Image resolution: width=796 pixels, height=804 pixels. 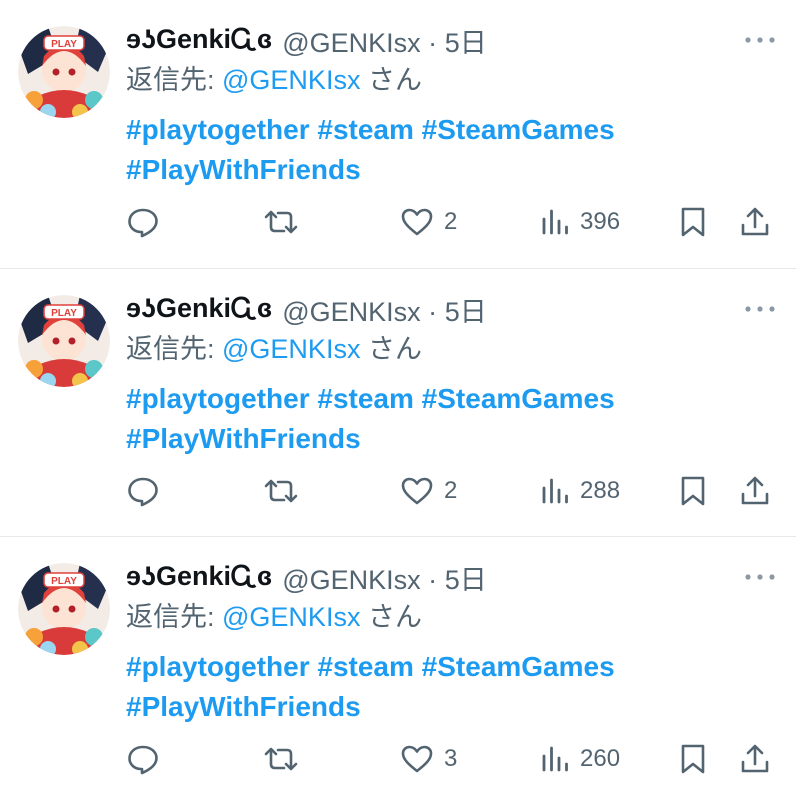 I want to click on like-count: 3, so click(x=451, y=758).